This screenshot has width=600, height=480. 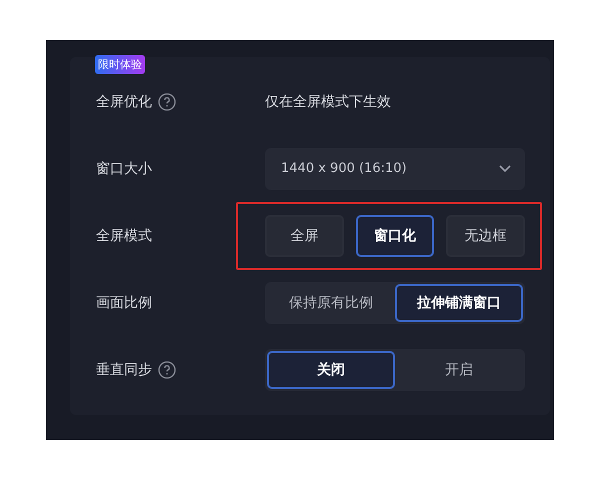 I want to click on segment: 拉伸铺满窗口, so click(x=459, y=303).